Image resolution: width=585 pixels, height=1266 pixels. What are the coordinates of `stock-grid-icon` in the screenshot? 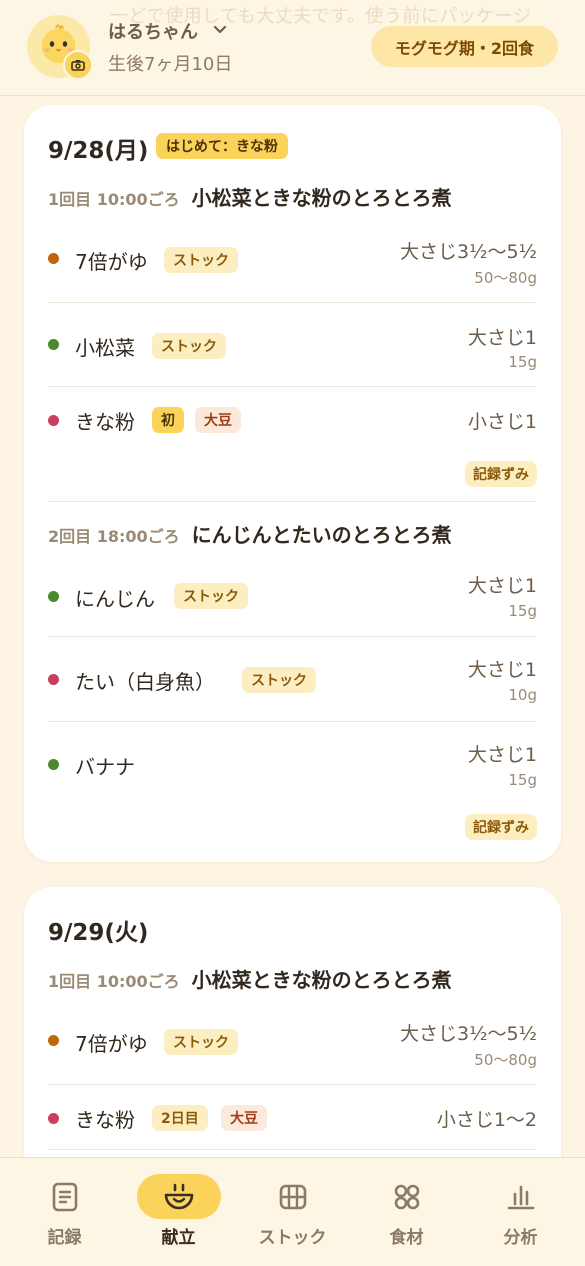 It's located at (292, 1196).